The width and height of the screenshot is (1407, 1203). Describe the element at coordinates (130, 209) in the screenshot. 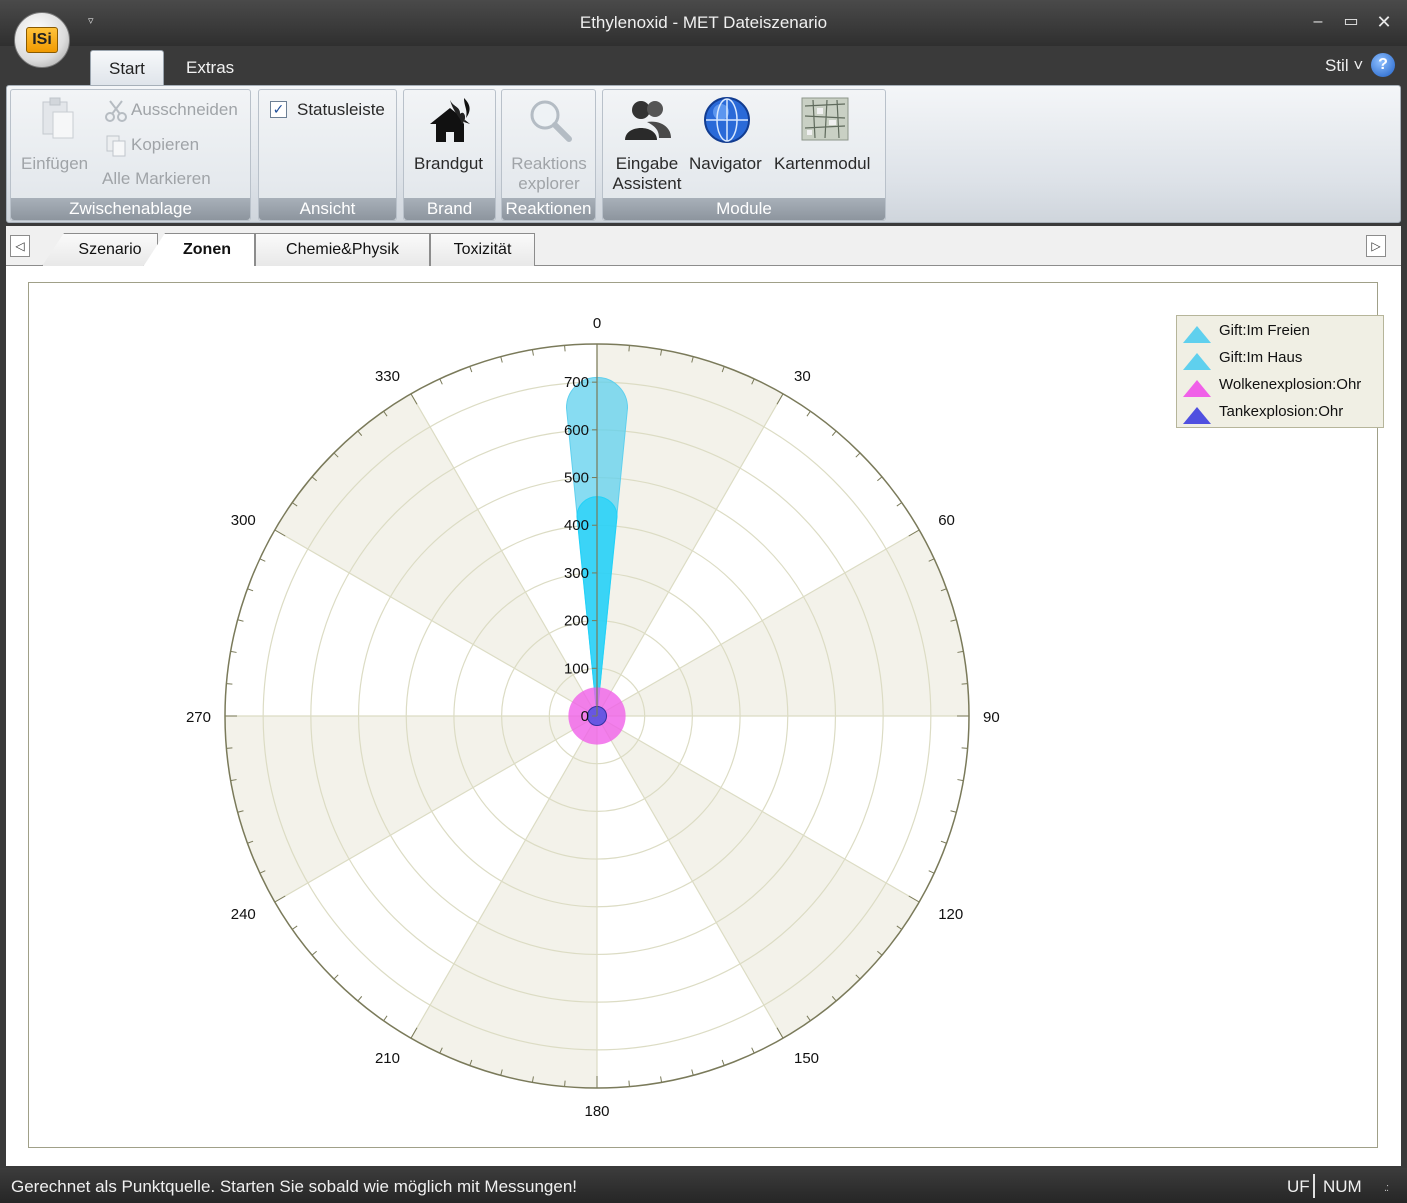

I see `group-label-clipboard: Zwischenablage` at that location.